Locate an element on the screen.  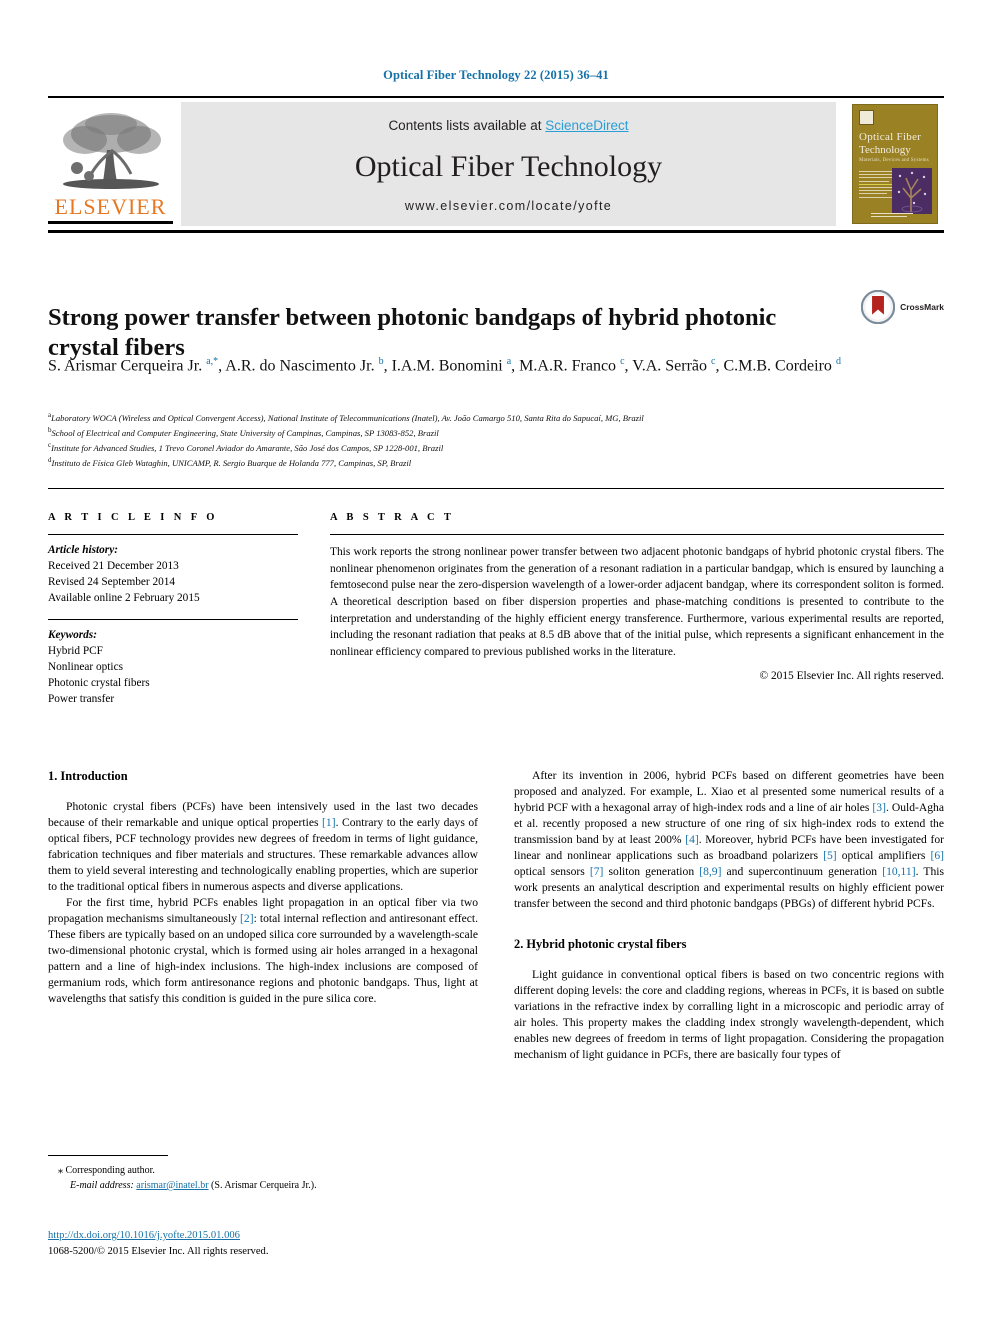
email-label: E-mail address: is located at coordinates (102, 1185).